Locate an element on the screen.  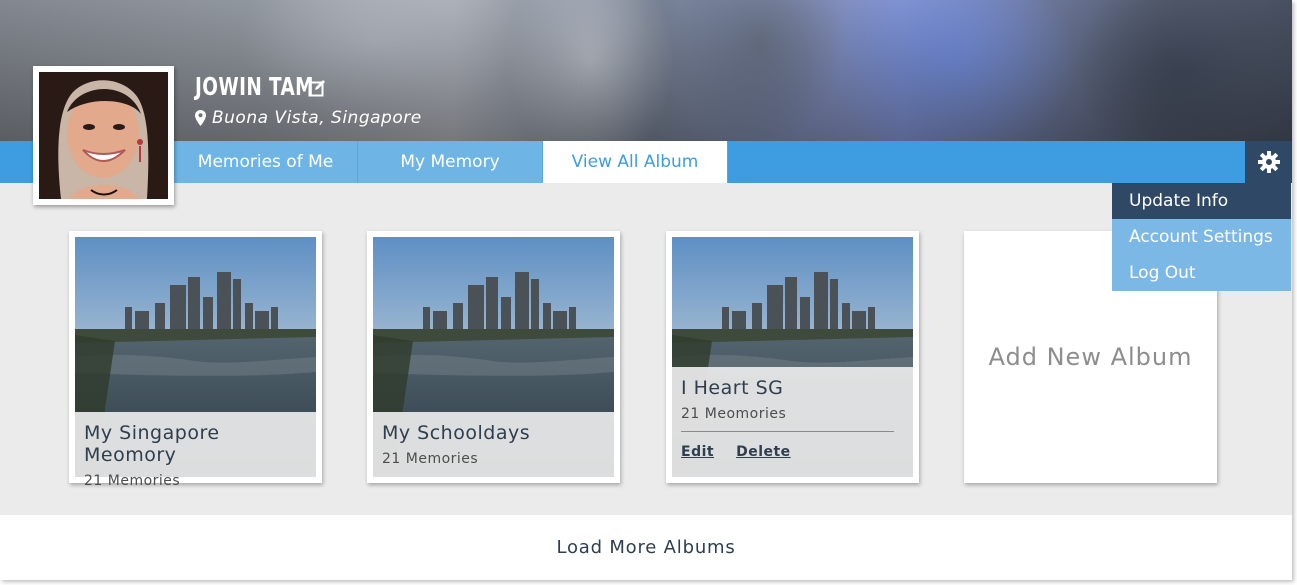
delete-album-link: Delete is located at coordinates (763, 452).